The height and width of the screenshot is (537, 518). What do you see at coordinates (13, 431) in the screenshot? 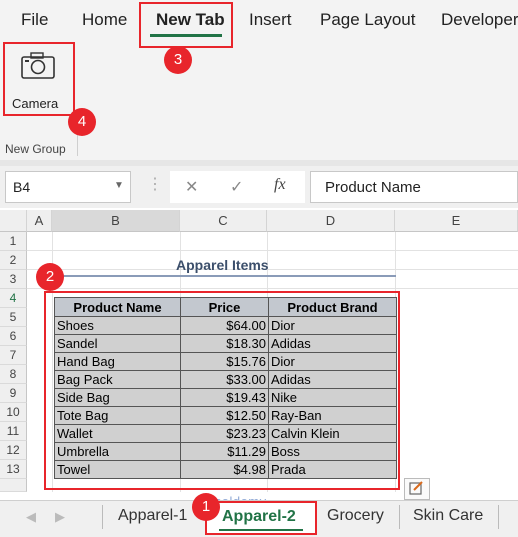
I see `row-header-11: 11` at bounding box center [13, 431].